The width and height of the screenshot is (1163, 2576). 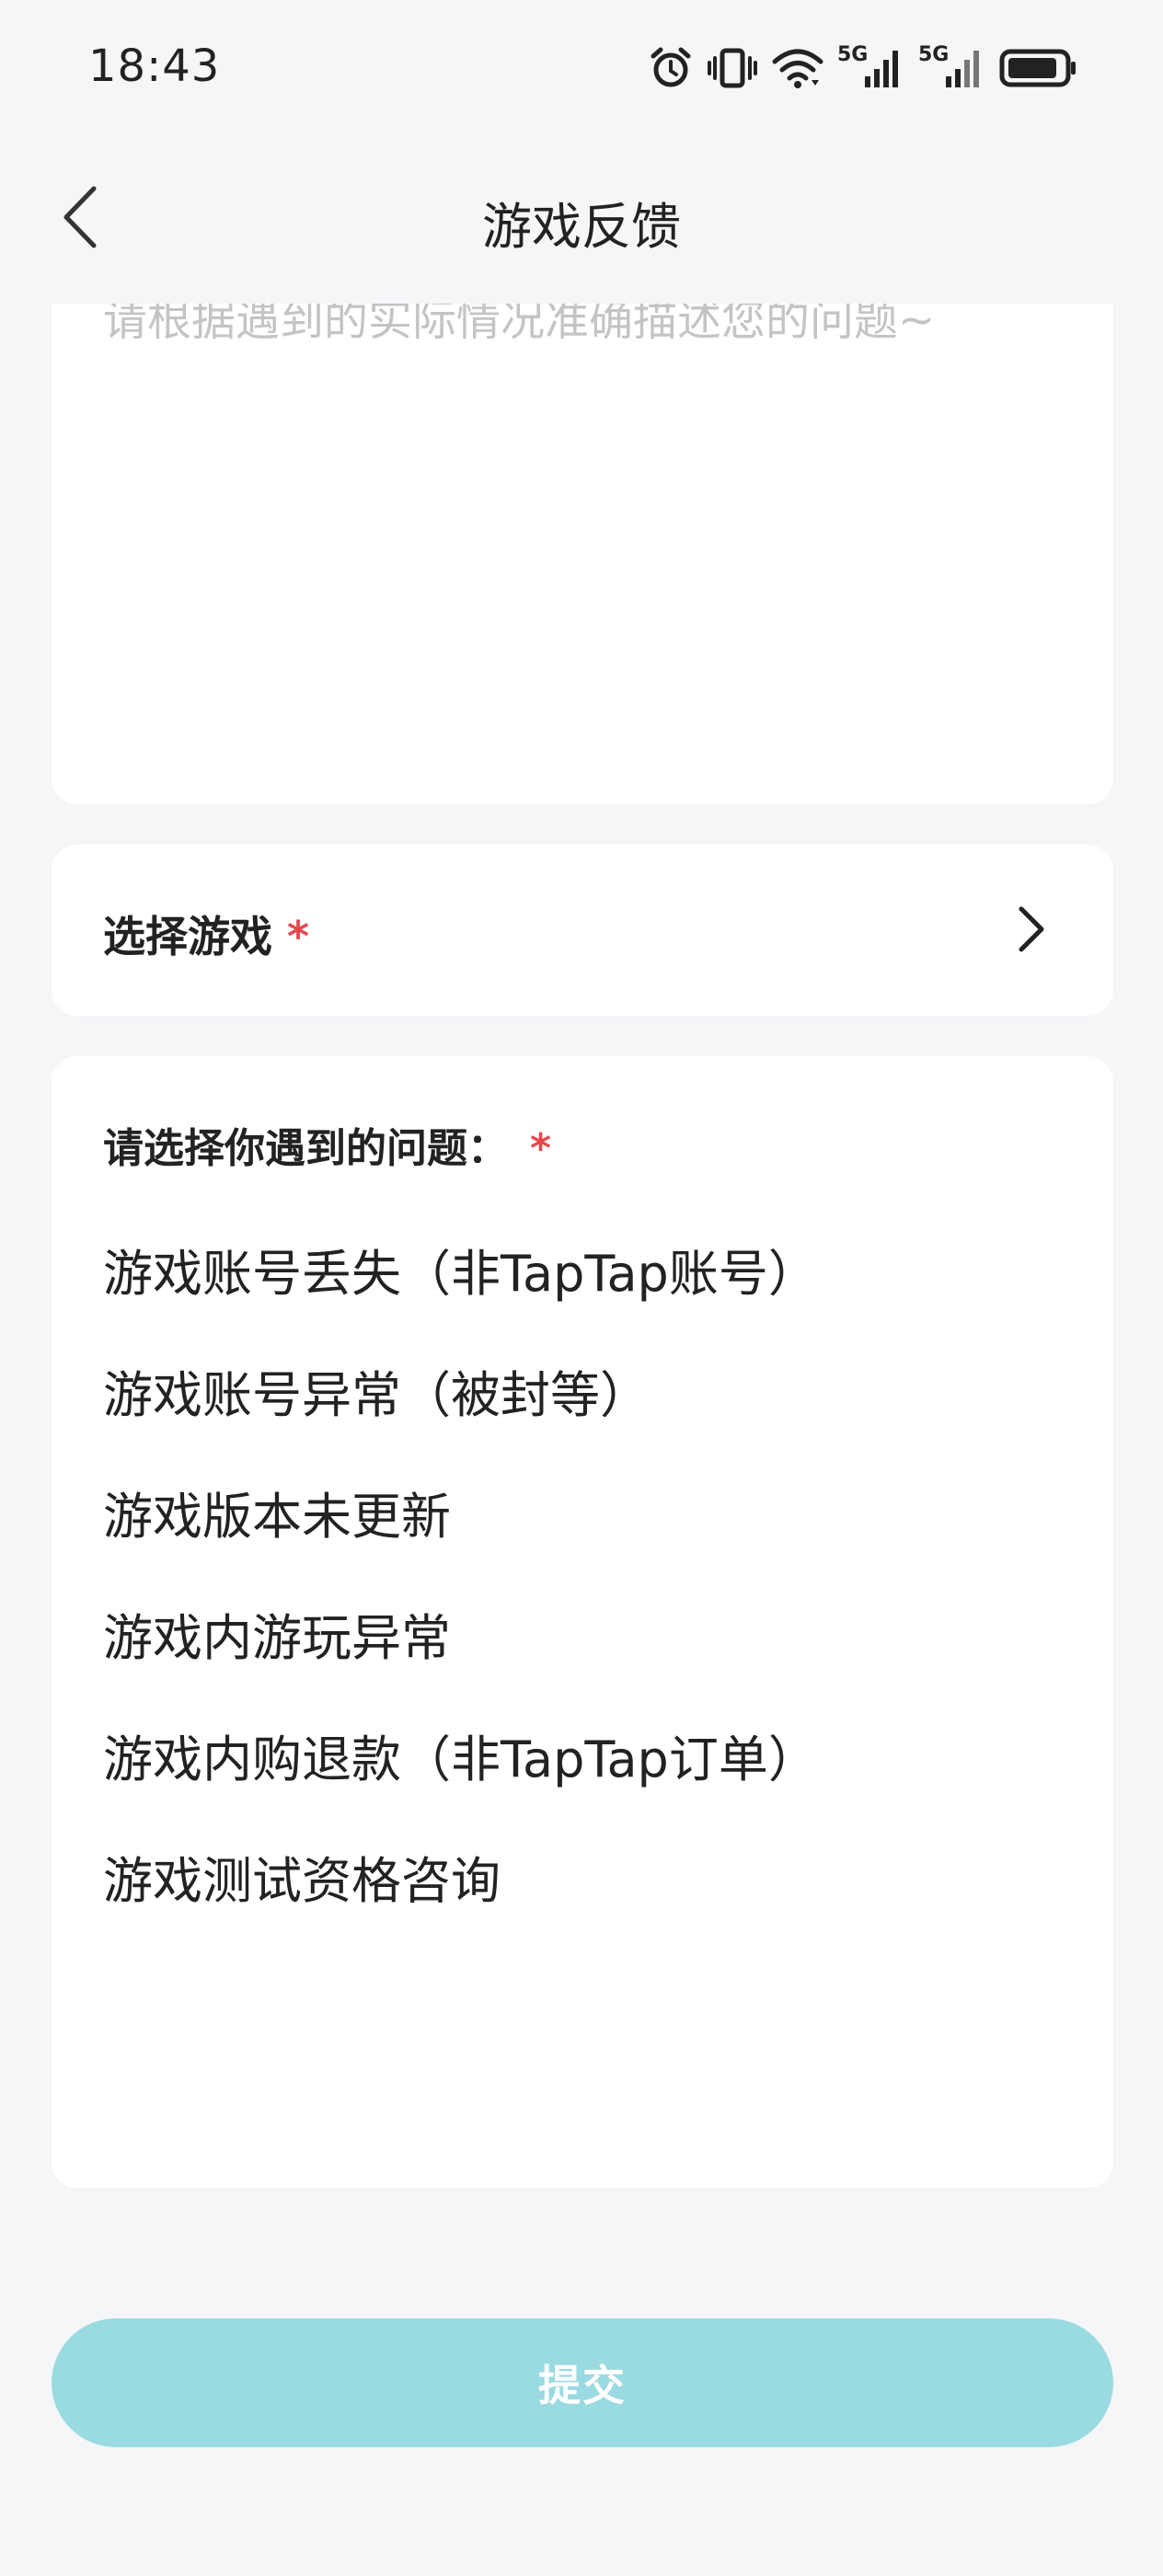 I want to click on problems-heading: 请选择你遇到的问题： *, so click(x=327, y=1144).